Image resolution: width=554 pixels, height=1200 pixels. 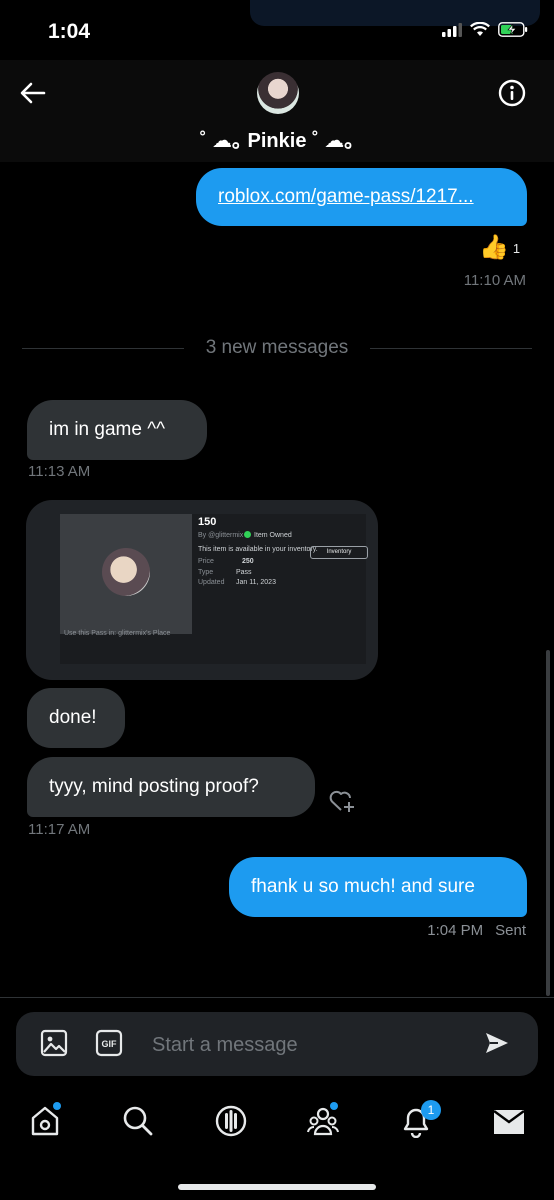 What do you see at coordinates (248, 561) in the screenshot?
I see `price-value: 250` at bounding box center [248, 561].